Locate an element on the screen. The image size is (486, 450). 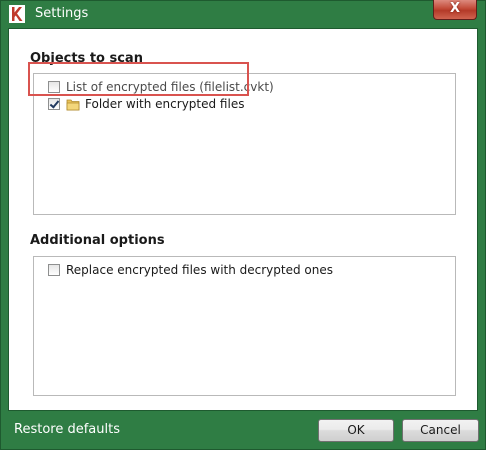
objects-to-scan-heading: Objects to scan is located at coordinates (86, 58).